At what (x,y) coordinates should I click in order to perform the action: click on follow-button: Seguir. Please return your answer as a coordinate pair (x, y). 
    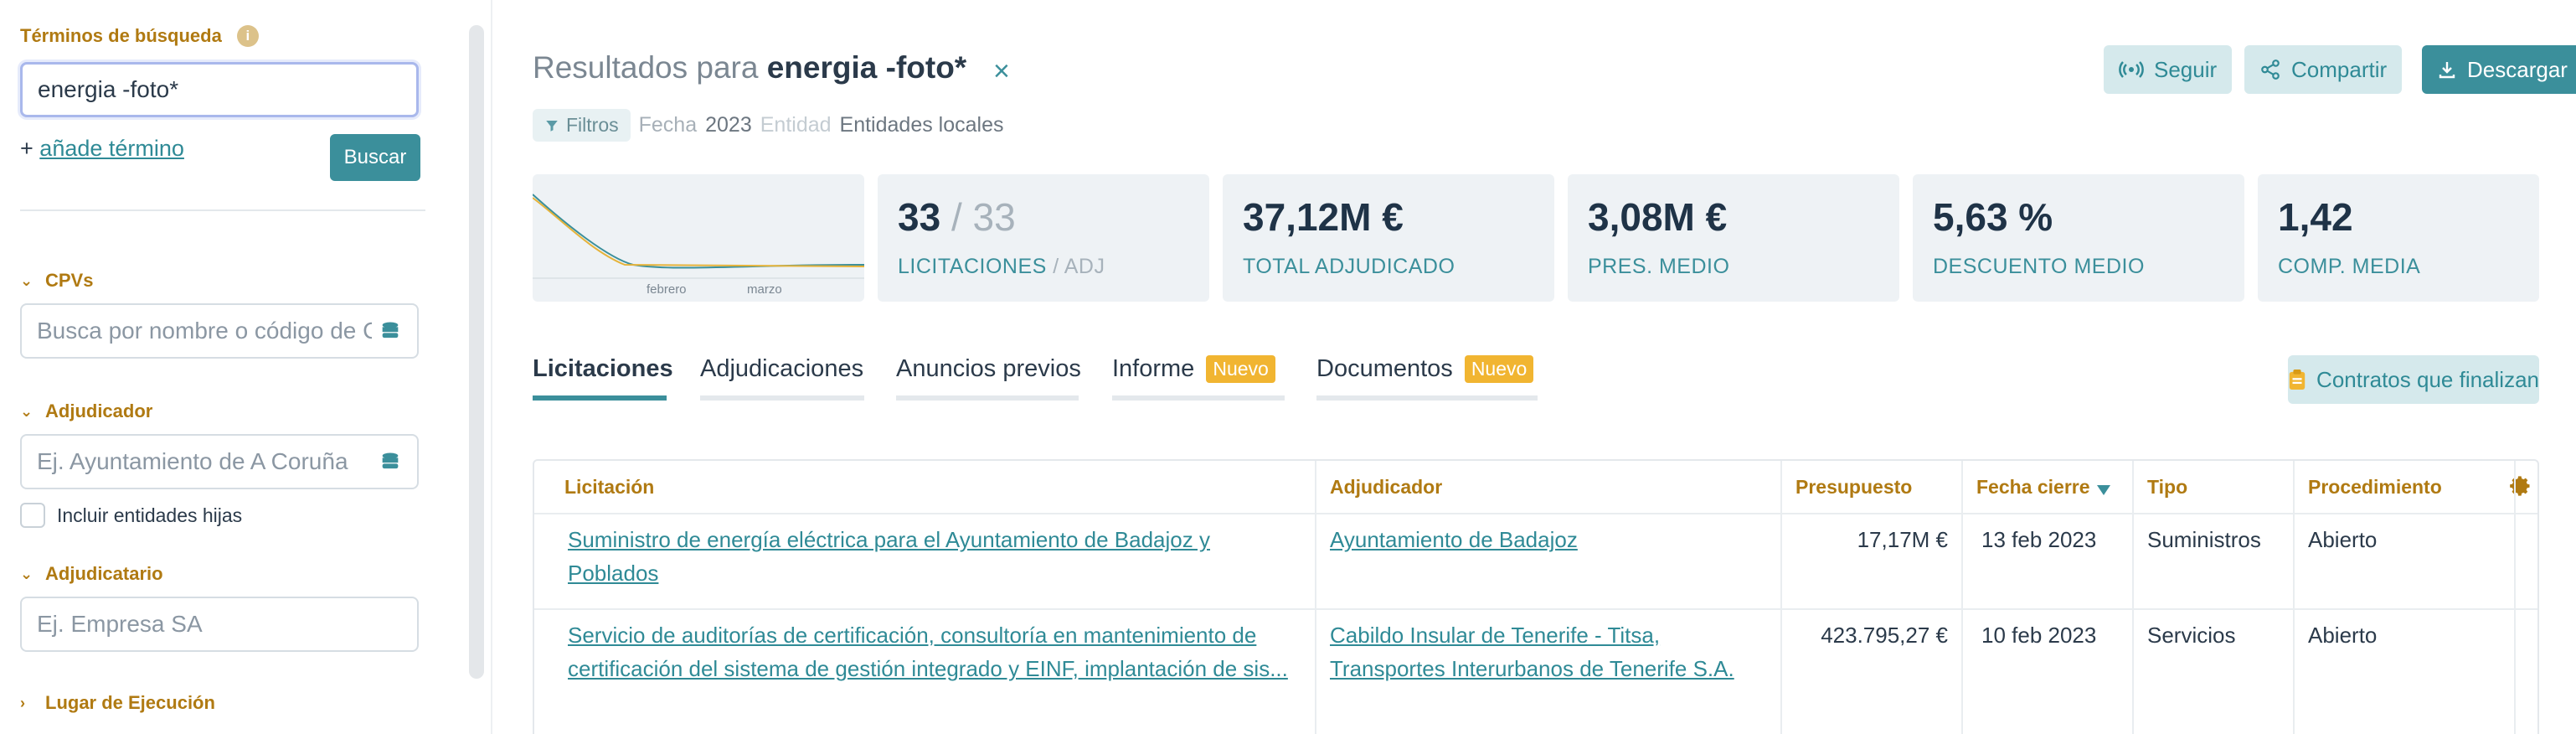
    Looking at the image, I should click on (2168, 69).